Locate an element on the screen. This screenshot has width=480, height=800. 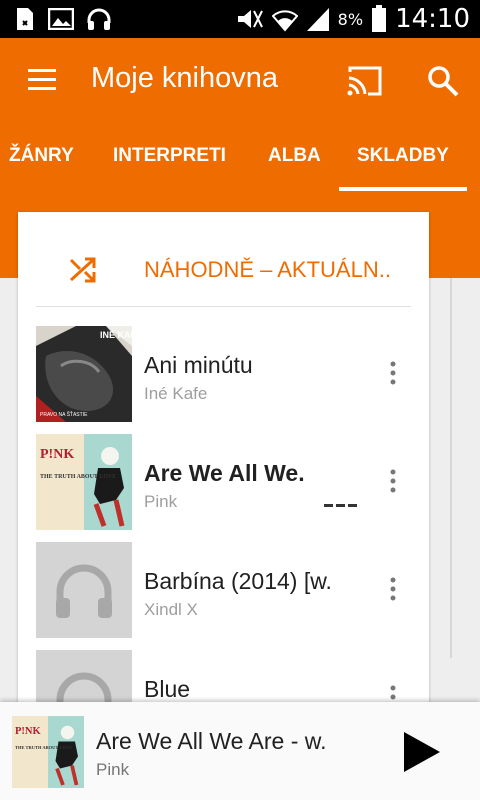
signal-icon is located at coordinates (317, 19).